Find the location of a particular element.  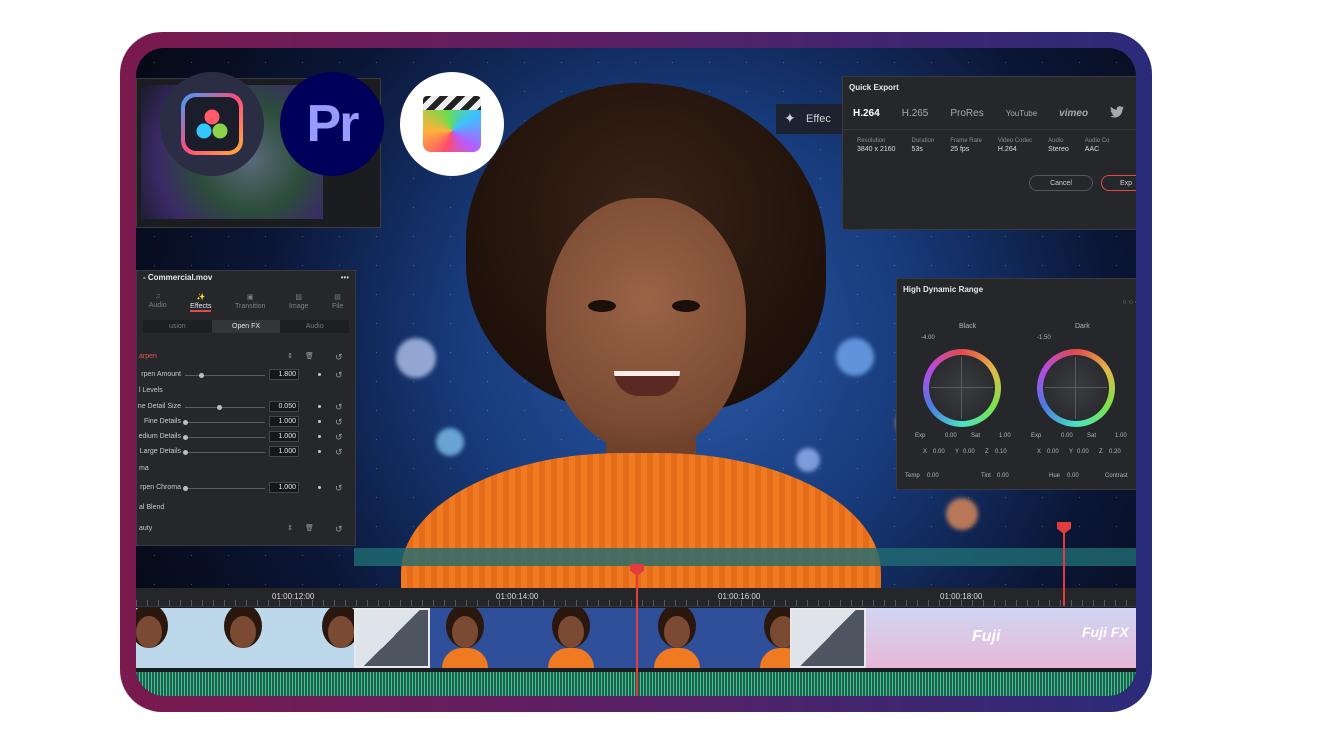

subject-face is located at coordinates (646, 325).